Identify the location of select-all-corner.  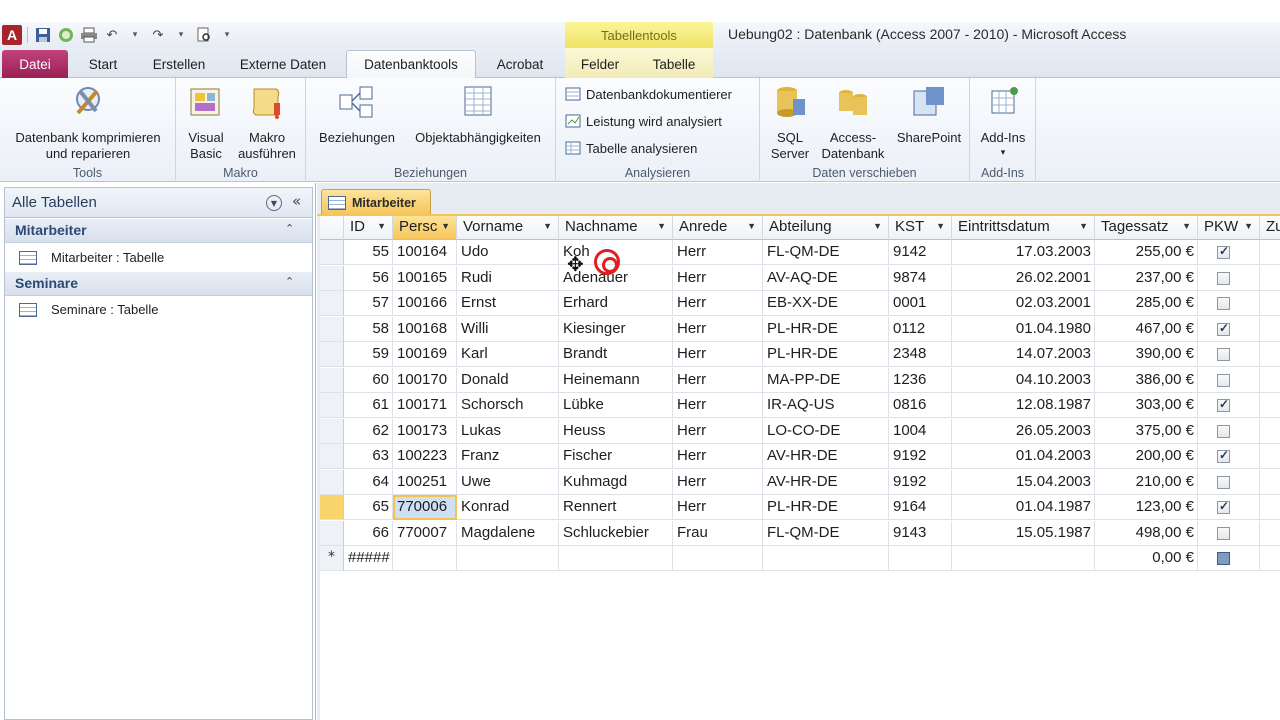
(332, 228).